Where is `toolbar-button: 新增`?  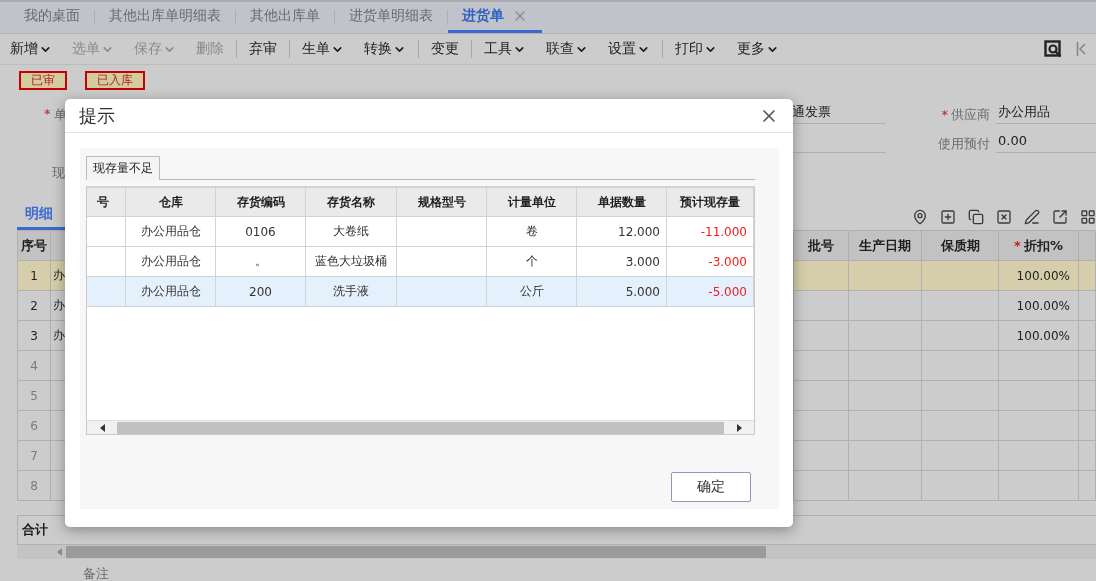
toolbar-button: 新增 is located at coordinates (31, 49).